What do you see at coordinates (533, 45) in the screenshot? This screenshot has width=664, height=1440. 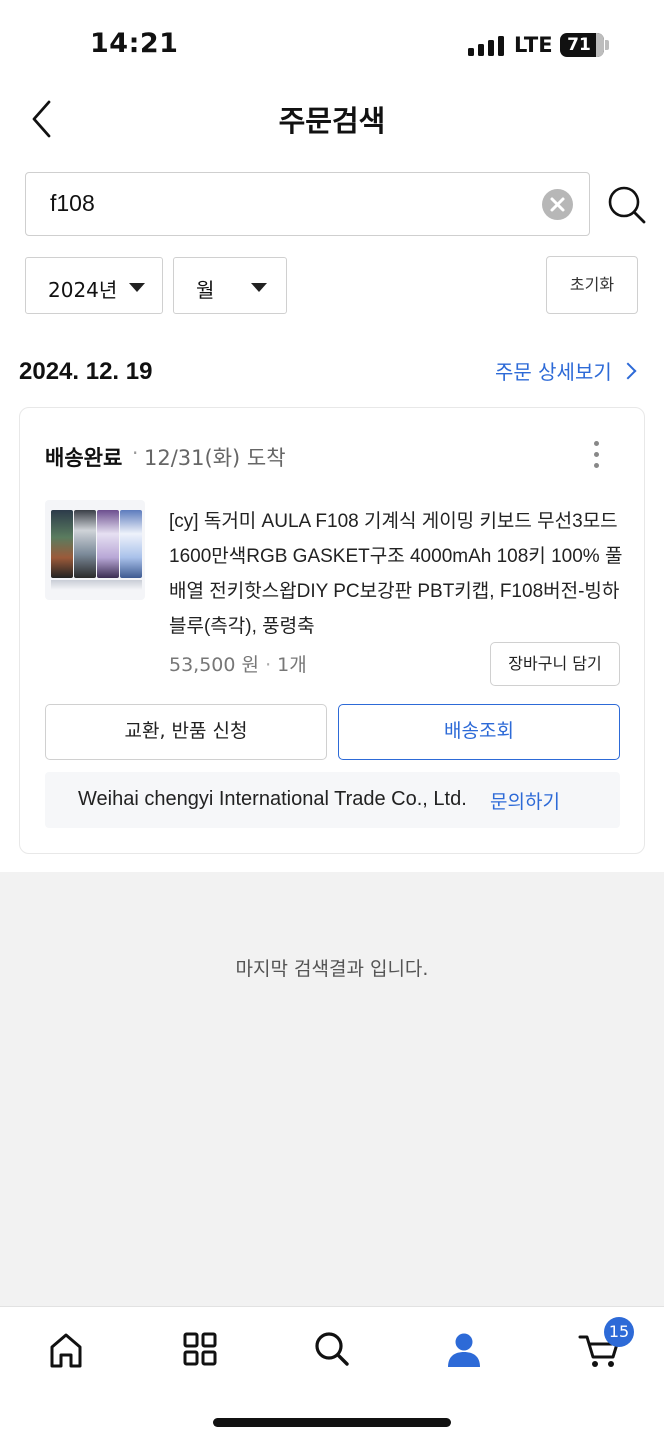 I see `network-type: LTE` at bounding box center [533, 45].